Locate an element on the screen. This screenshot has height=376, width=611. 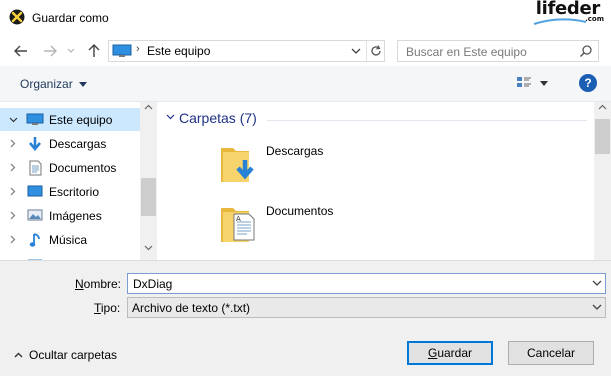
organize-menu-button: Organizar is located at coordinates (53, 84).